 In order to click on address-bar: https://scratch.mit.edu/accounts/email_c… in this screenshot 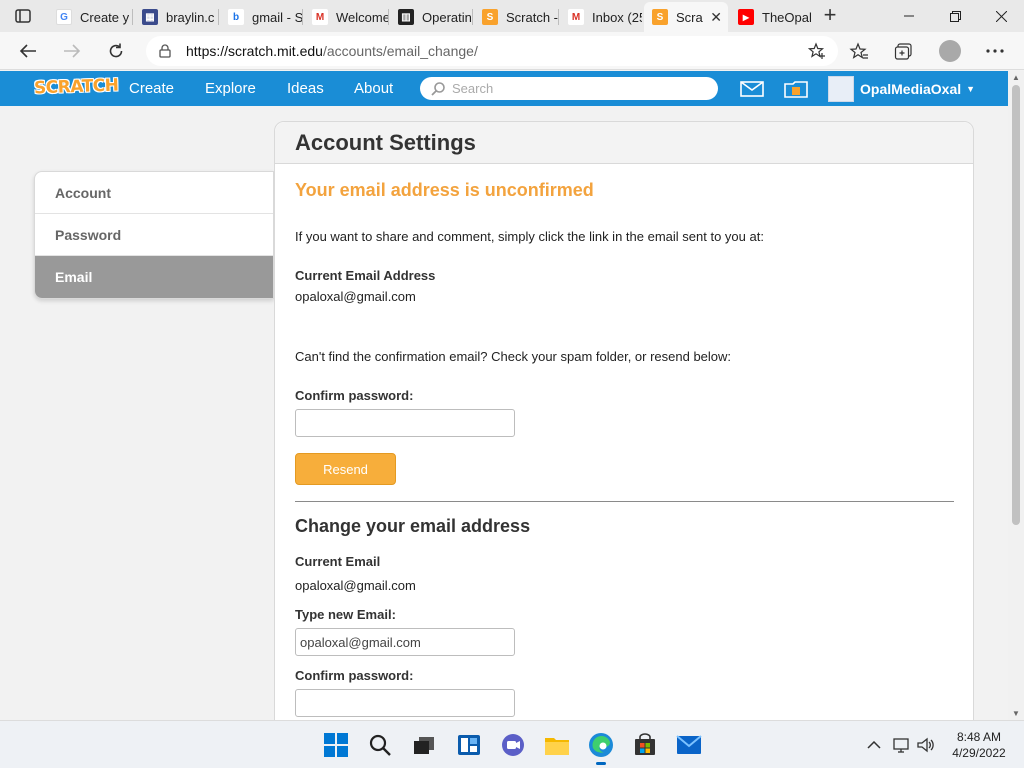, I will do `click(492, 51)`.